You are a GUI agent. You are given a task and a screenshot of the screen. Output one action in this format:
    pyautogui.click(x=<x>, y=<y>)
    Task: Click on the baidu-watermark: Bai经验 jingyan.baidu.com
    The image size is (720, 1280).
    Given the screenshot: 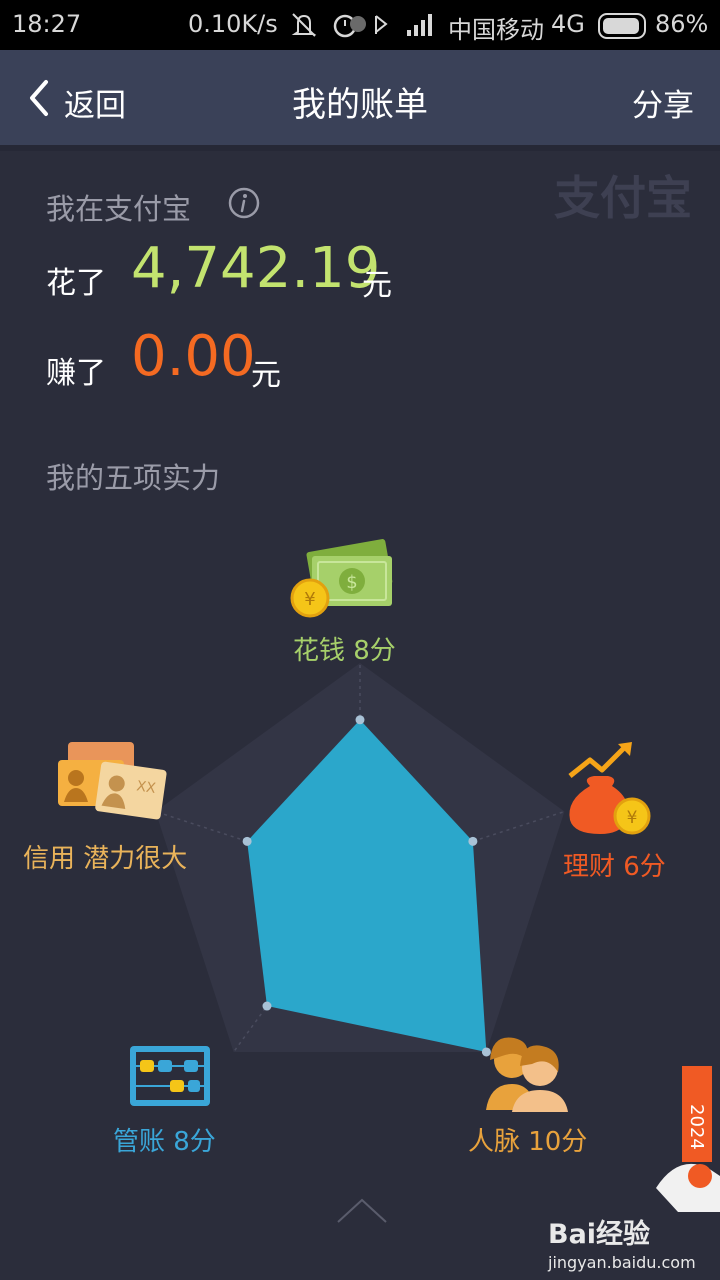 What is the action you would take?
    pyautogui.click(x=622, y=1242)
    